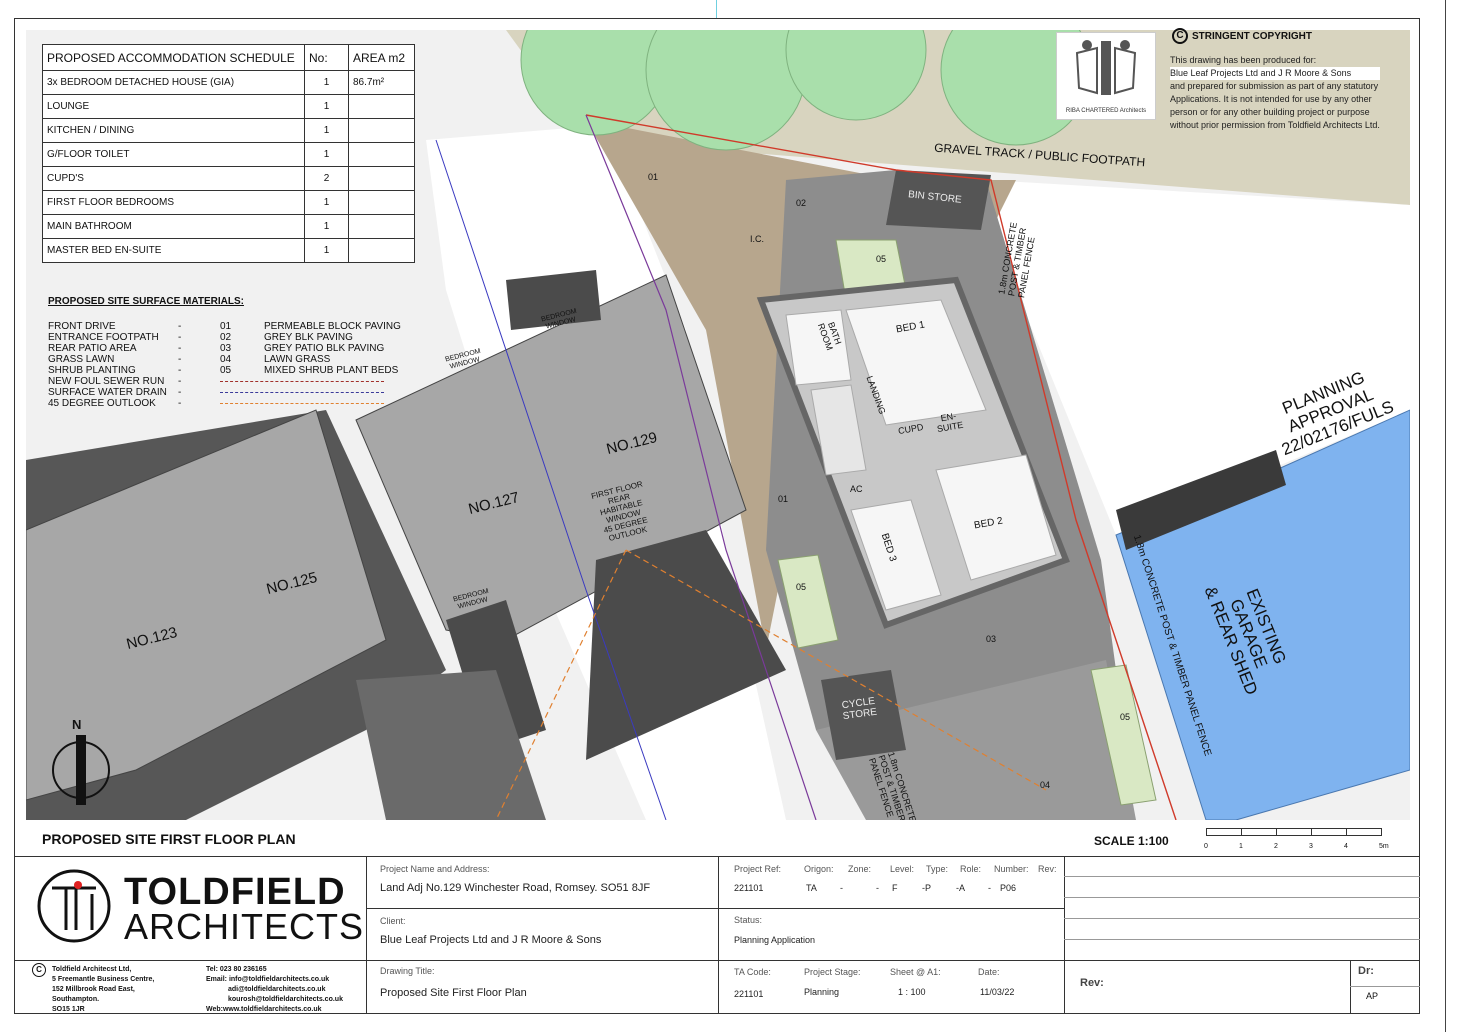 This screenshot has width=1459, height=1032. What do you see at coordinates (393, 921) in the screenshot?
I see `client-label: Client:` at bounding box center [393, 921].